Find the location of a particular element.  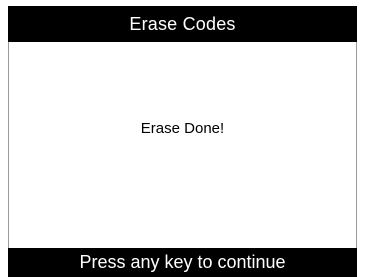

title-bar: Erase Codes is located at coordinates (182, 24).